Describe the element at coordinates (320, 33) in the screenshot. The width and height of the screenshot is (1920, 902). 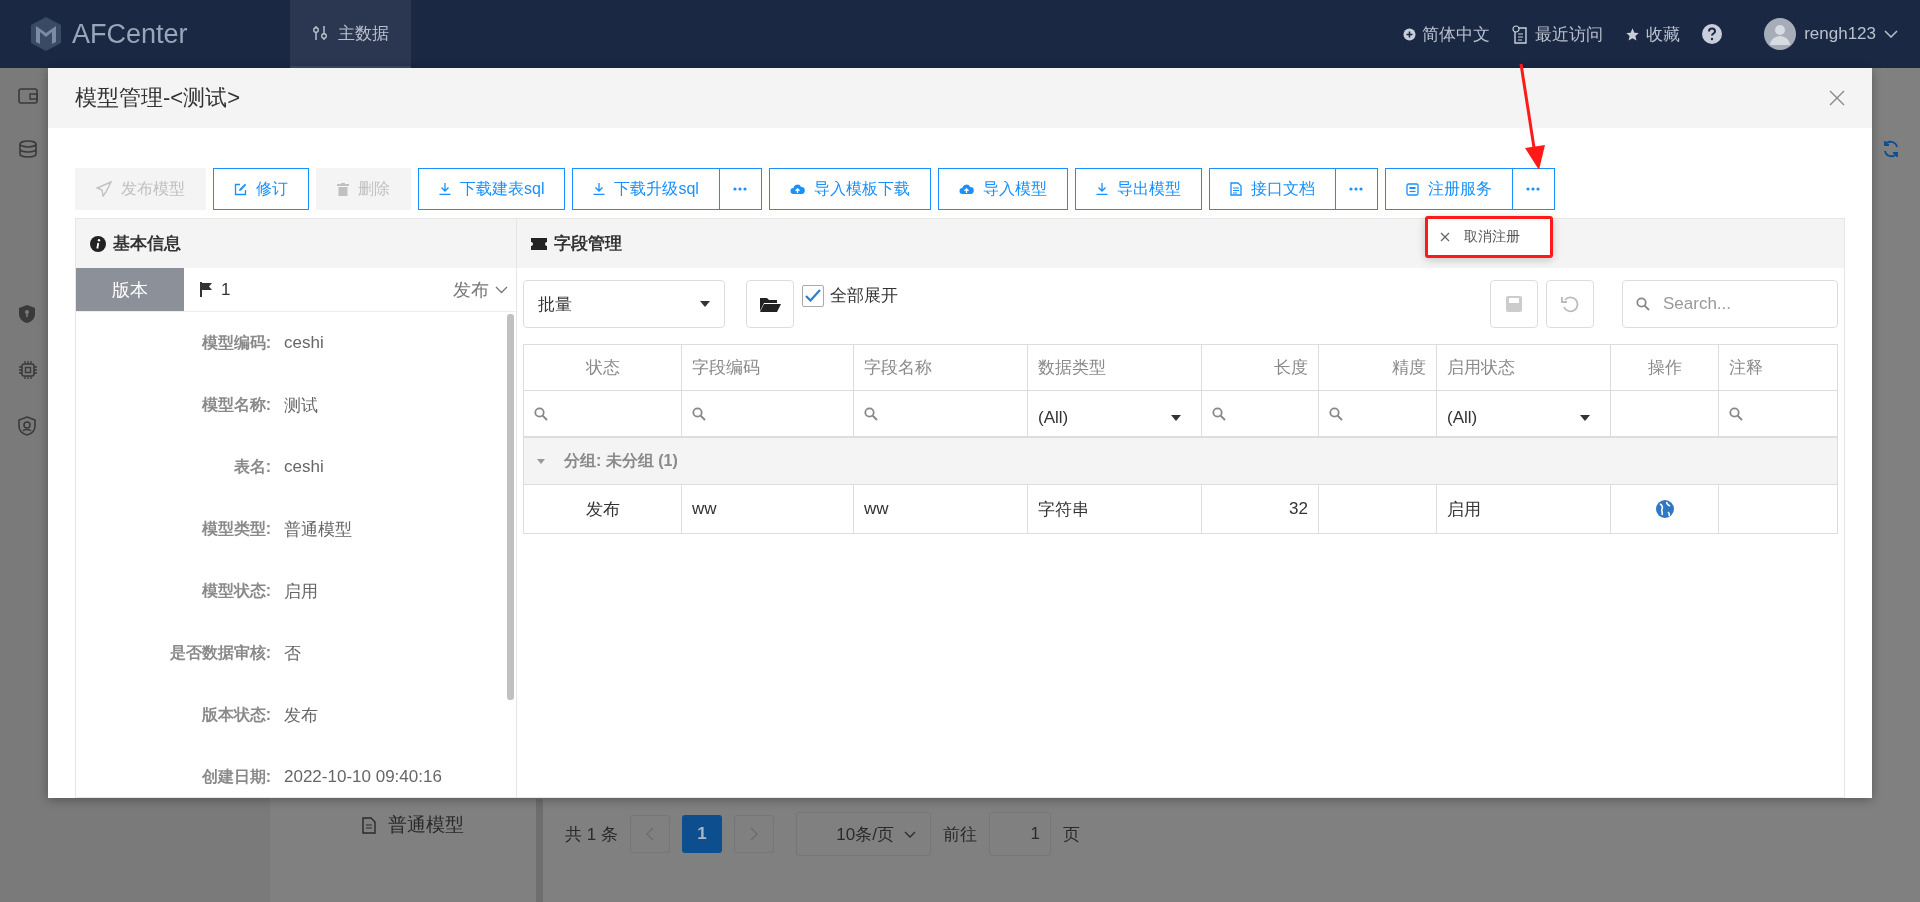
I see `sliders-icon` at that location.